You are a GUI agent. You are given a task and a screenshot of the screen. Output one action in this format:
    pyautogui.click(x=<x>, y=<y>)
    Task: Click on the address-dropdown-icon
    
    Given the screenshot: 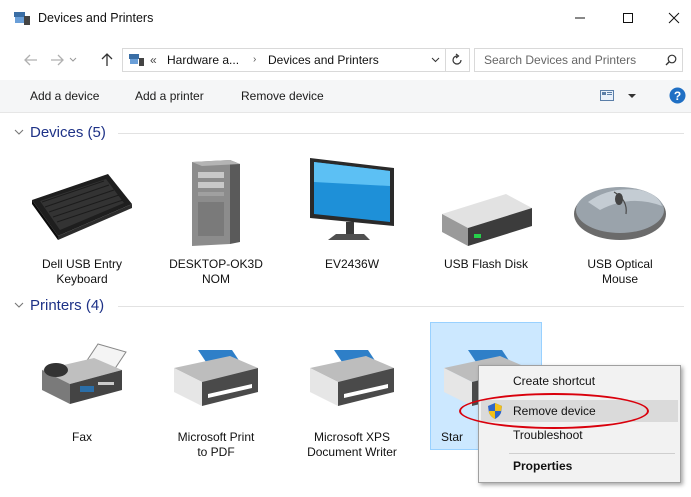 What is the action you would take?
    pyautogui.click(x=435, y=60)
    